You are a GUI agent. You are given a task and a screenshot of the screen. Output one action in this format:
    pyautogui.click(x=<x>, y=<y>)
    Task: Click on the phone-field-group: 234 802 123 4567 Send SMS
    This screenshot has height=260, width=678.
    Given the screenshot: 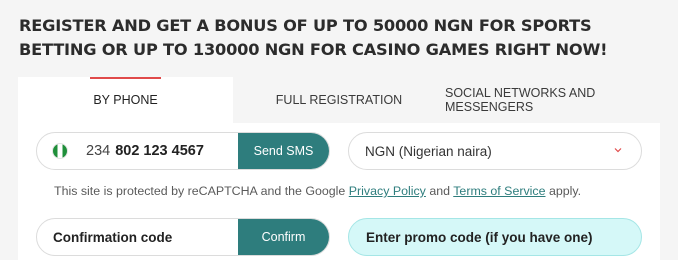 What is the action you would take?
    pyautogui.click(x=183, y=151)
    